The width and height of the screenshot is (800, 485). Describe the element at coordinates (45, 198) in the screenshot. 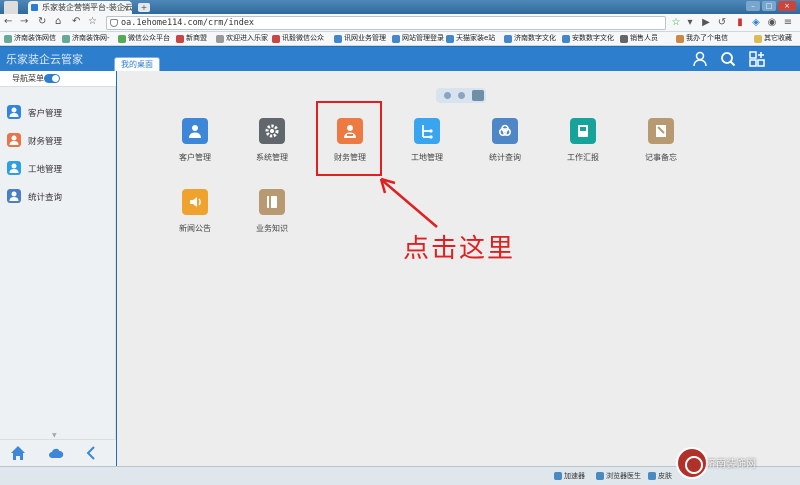

I see `sidebar-item-label: 统计查询` at that location.